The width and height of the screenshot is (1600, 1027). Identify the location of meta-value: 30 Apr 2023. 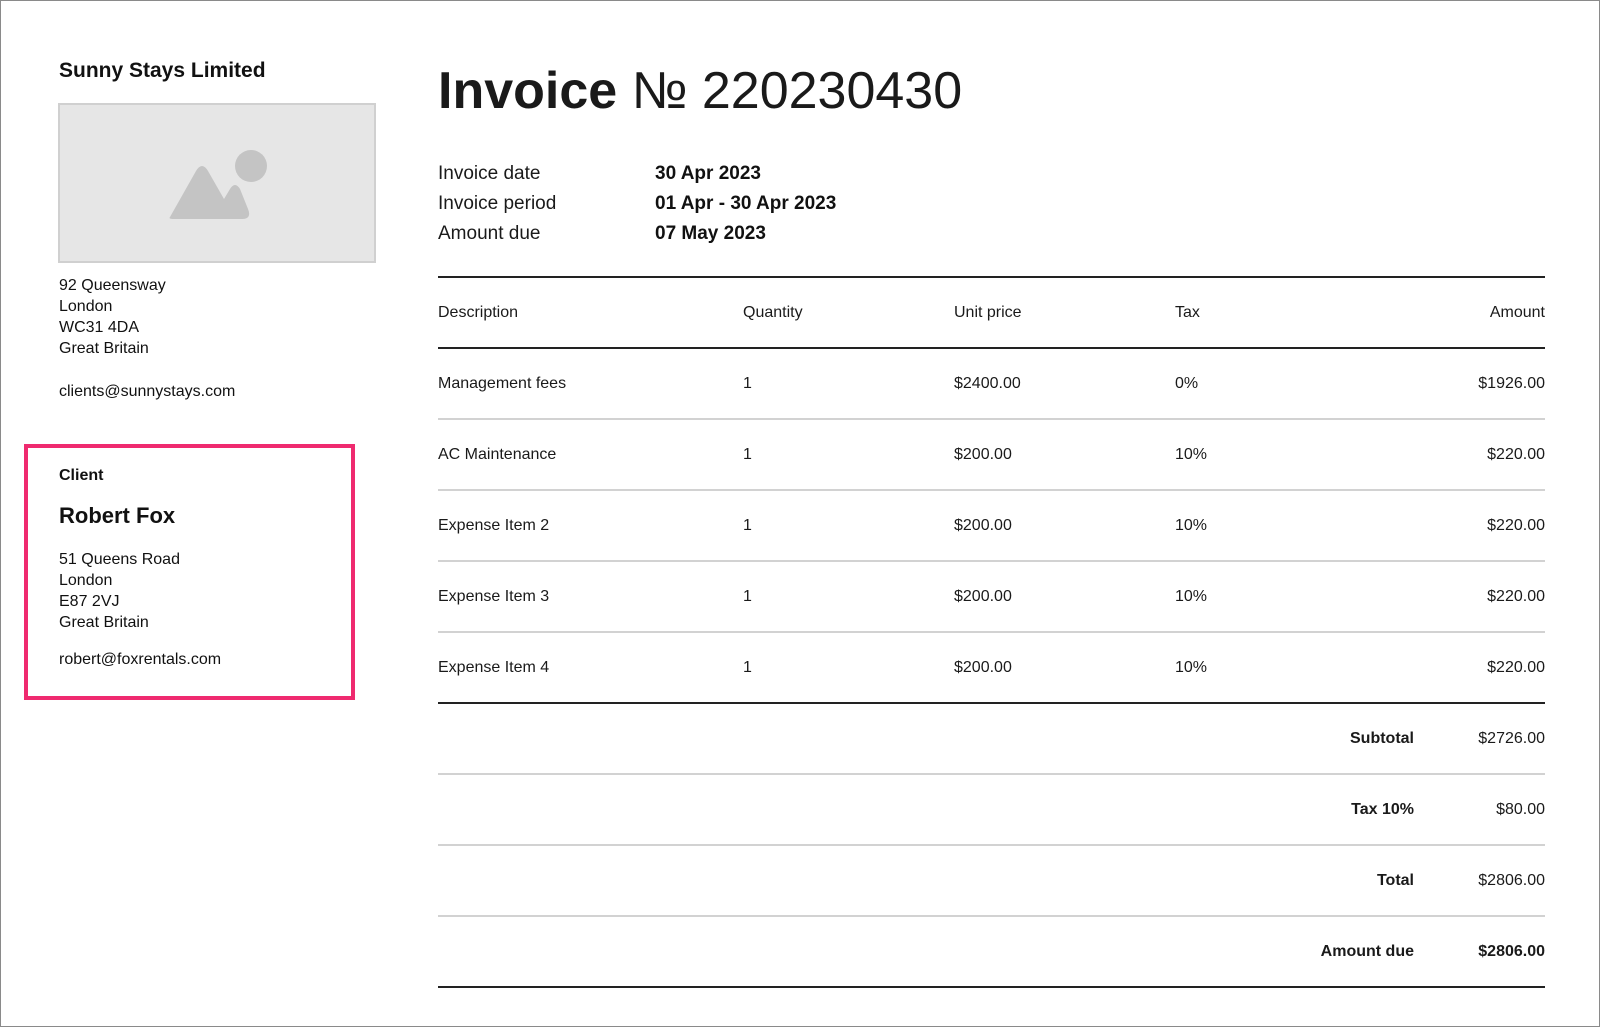
(708, 173).